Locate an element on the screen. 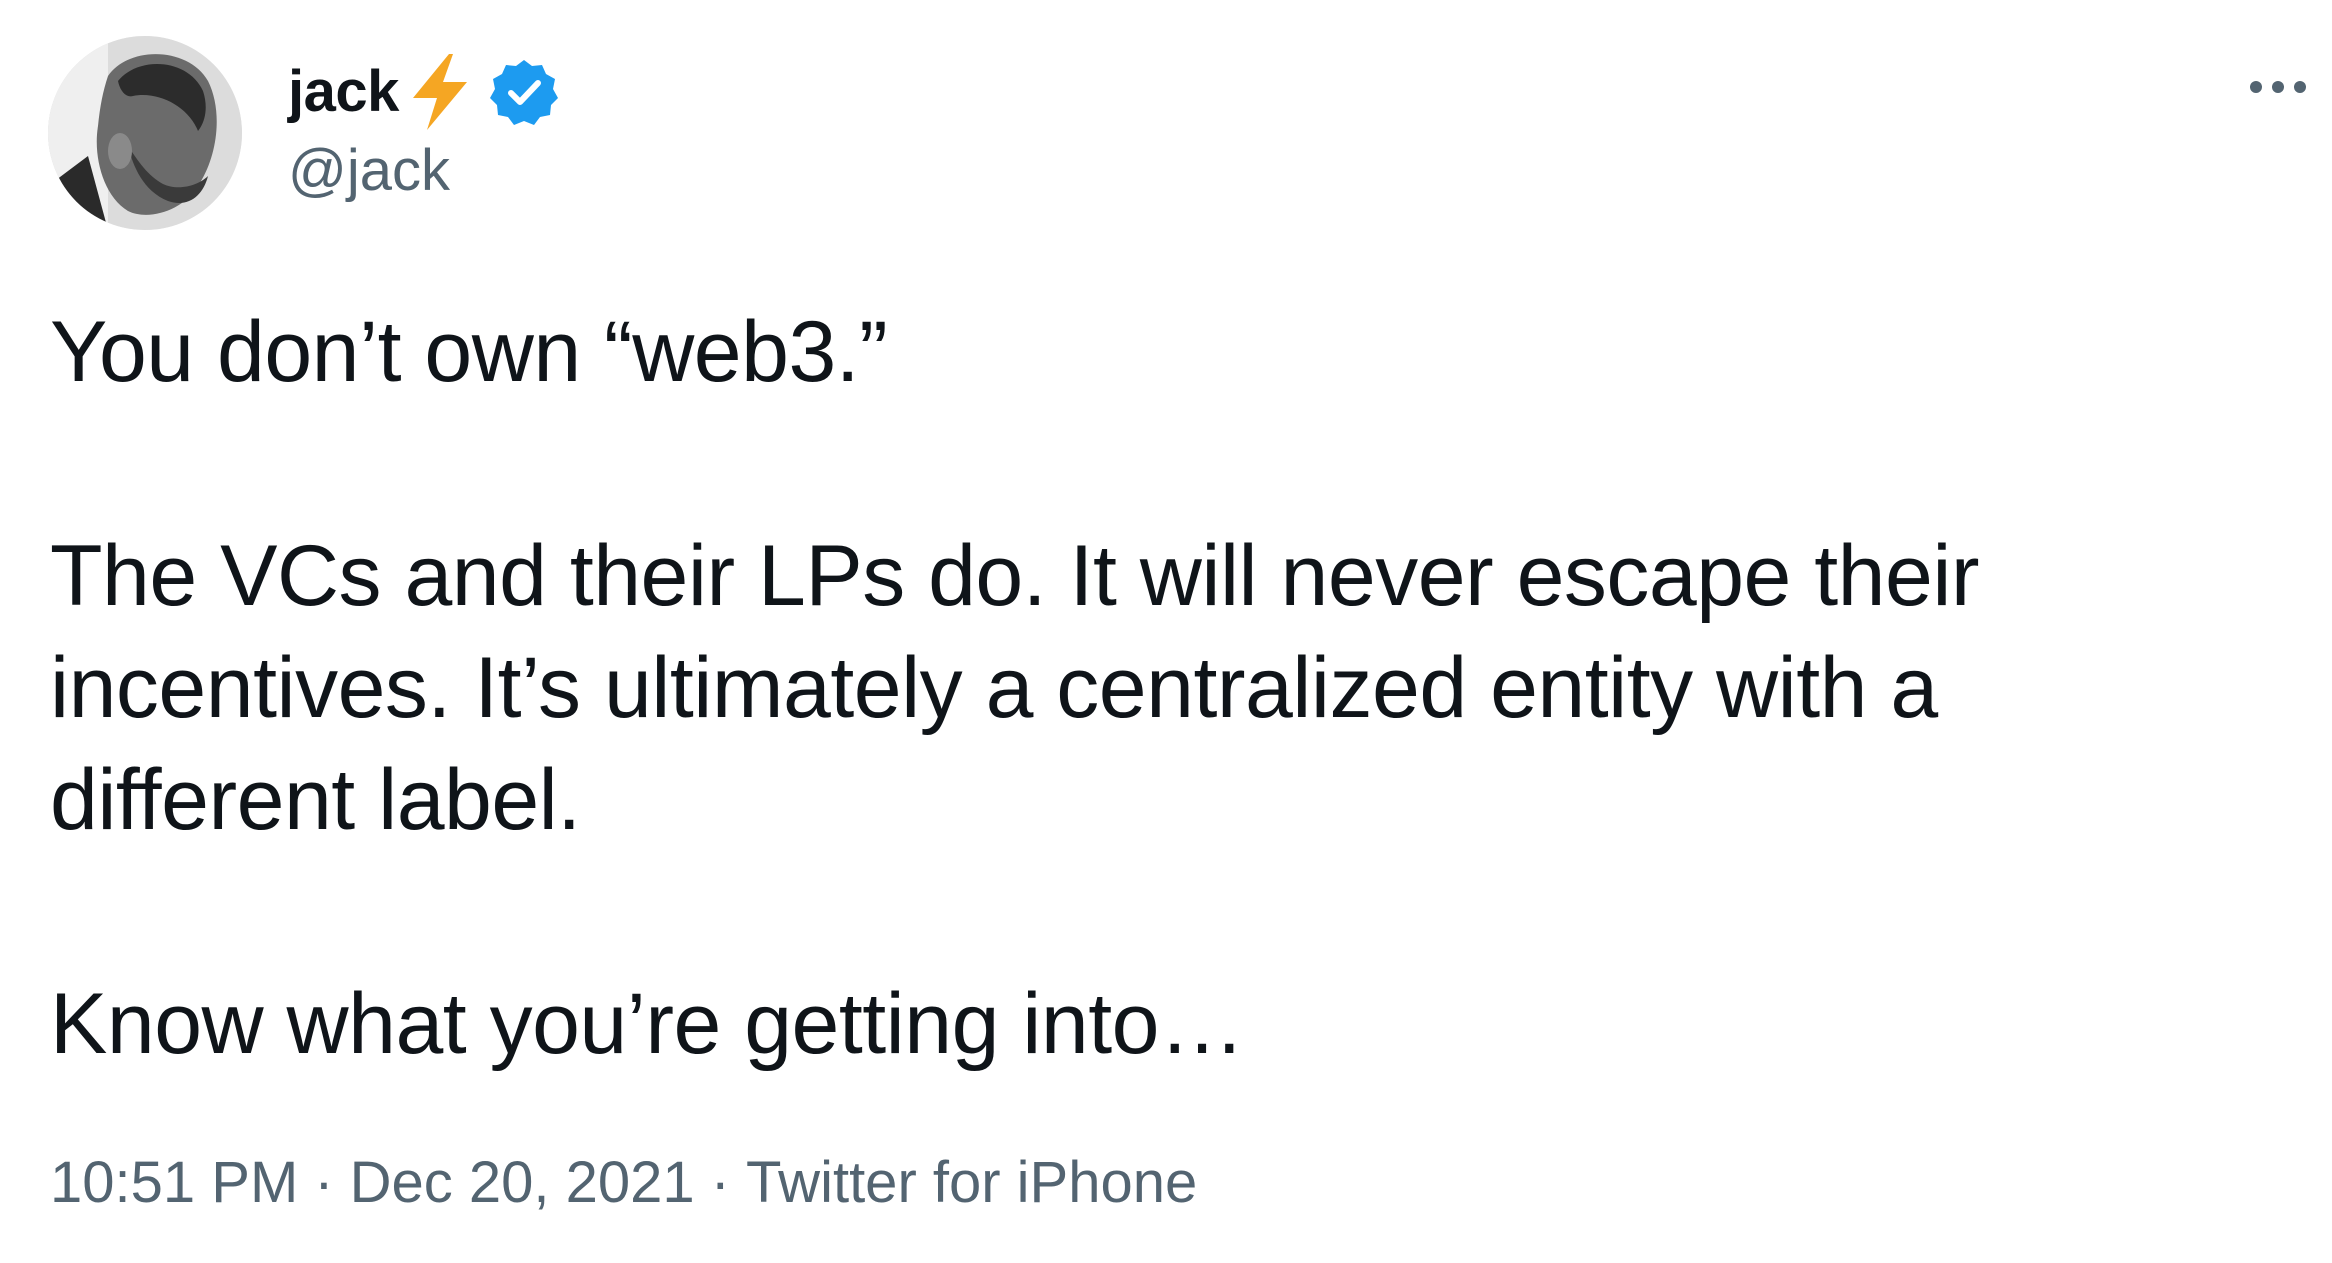  tweet-time: 10:51 PM is located at coordinates (174, 1182).